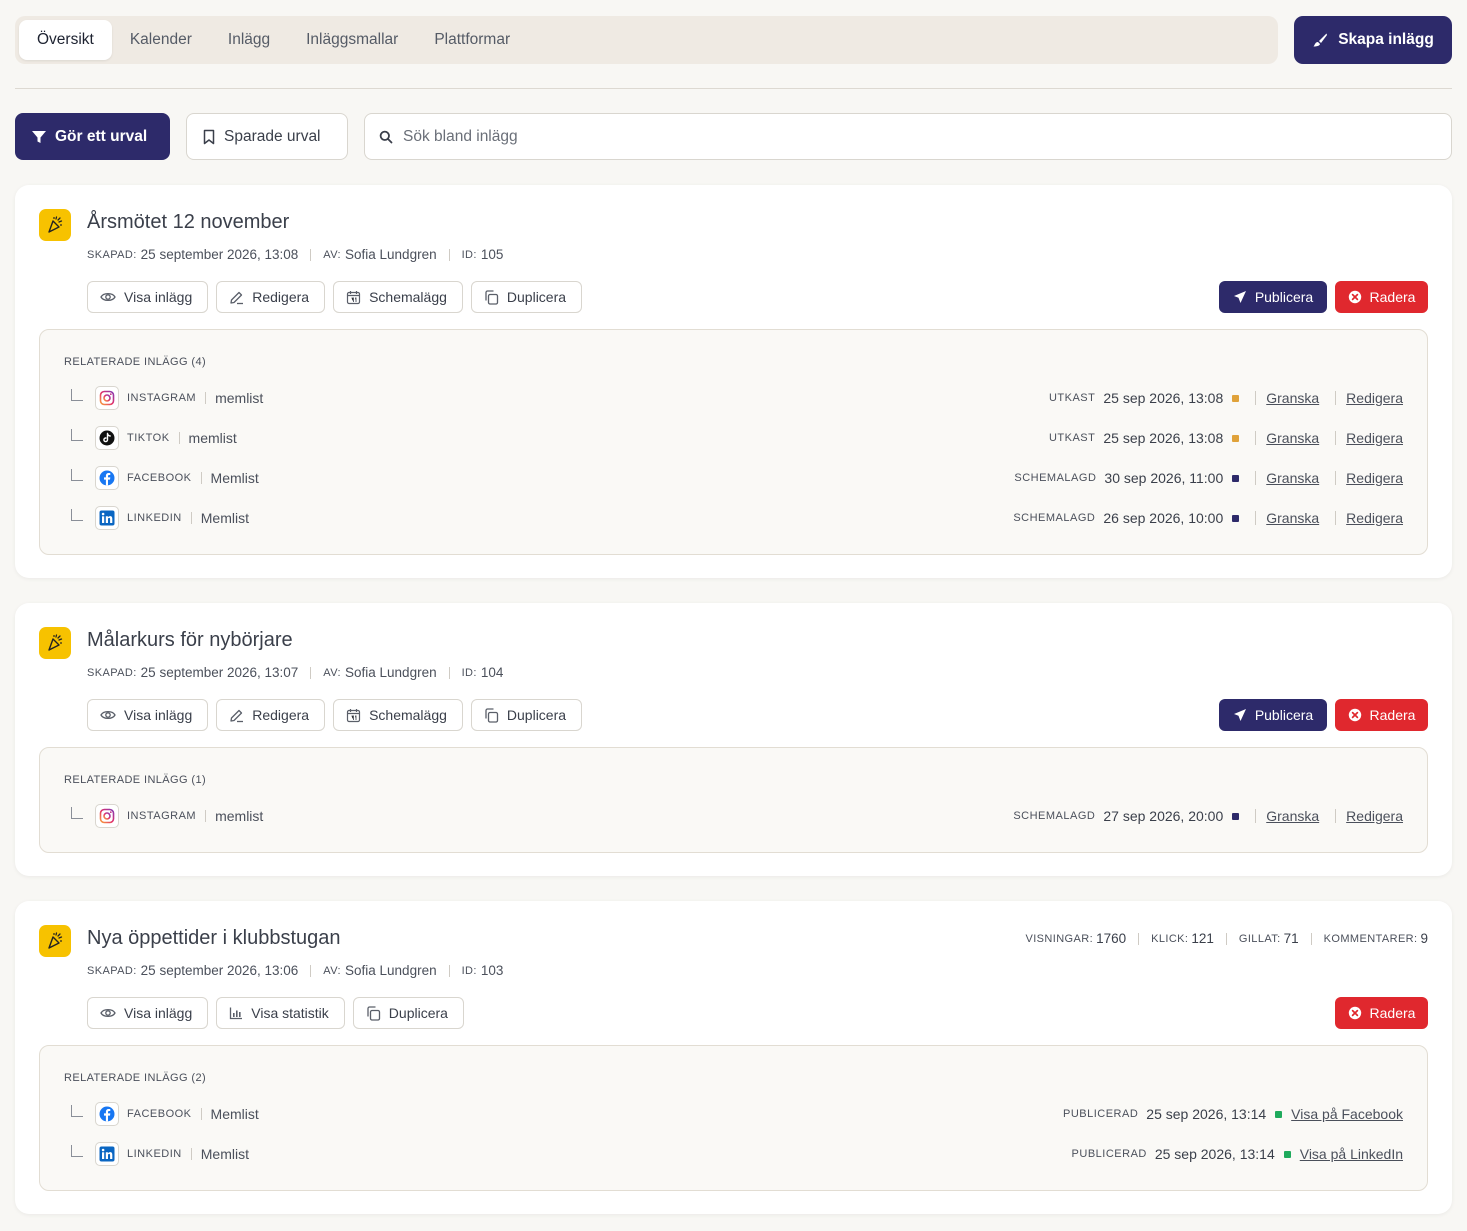 The height and width of the screenshot is (1231, 1467). Describe the element at coordinates (492, 254) in the screenshot. I see `id-value: 105` at that location.